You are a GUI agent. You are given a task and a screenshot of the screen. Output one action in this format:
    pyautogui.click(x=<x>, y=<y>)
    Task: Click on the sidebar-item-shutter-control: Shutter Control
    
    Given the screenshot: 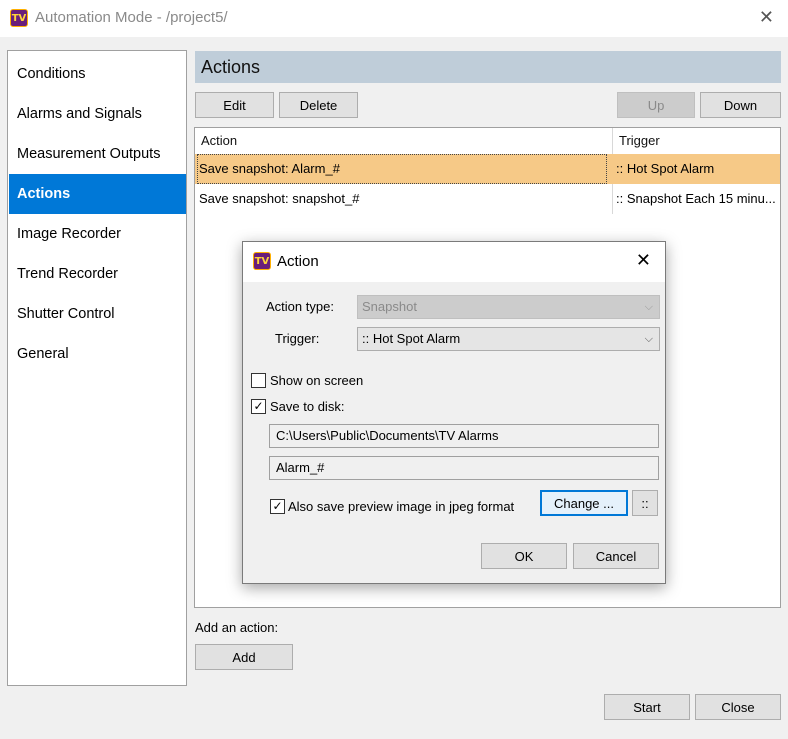 What is the action you would take?
    pyautogui.click(x=97, y=314)
    